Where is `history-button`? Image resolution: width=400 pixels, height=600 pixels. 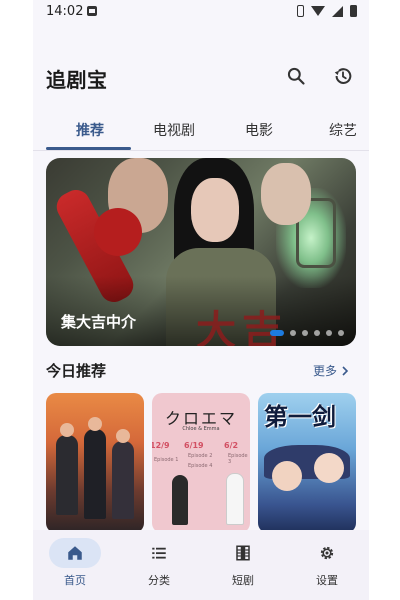 history-button is located at coordinates (343, 76).